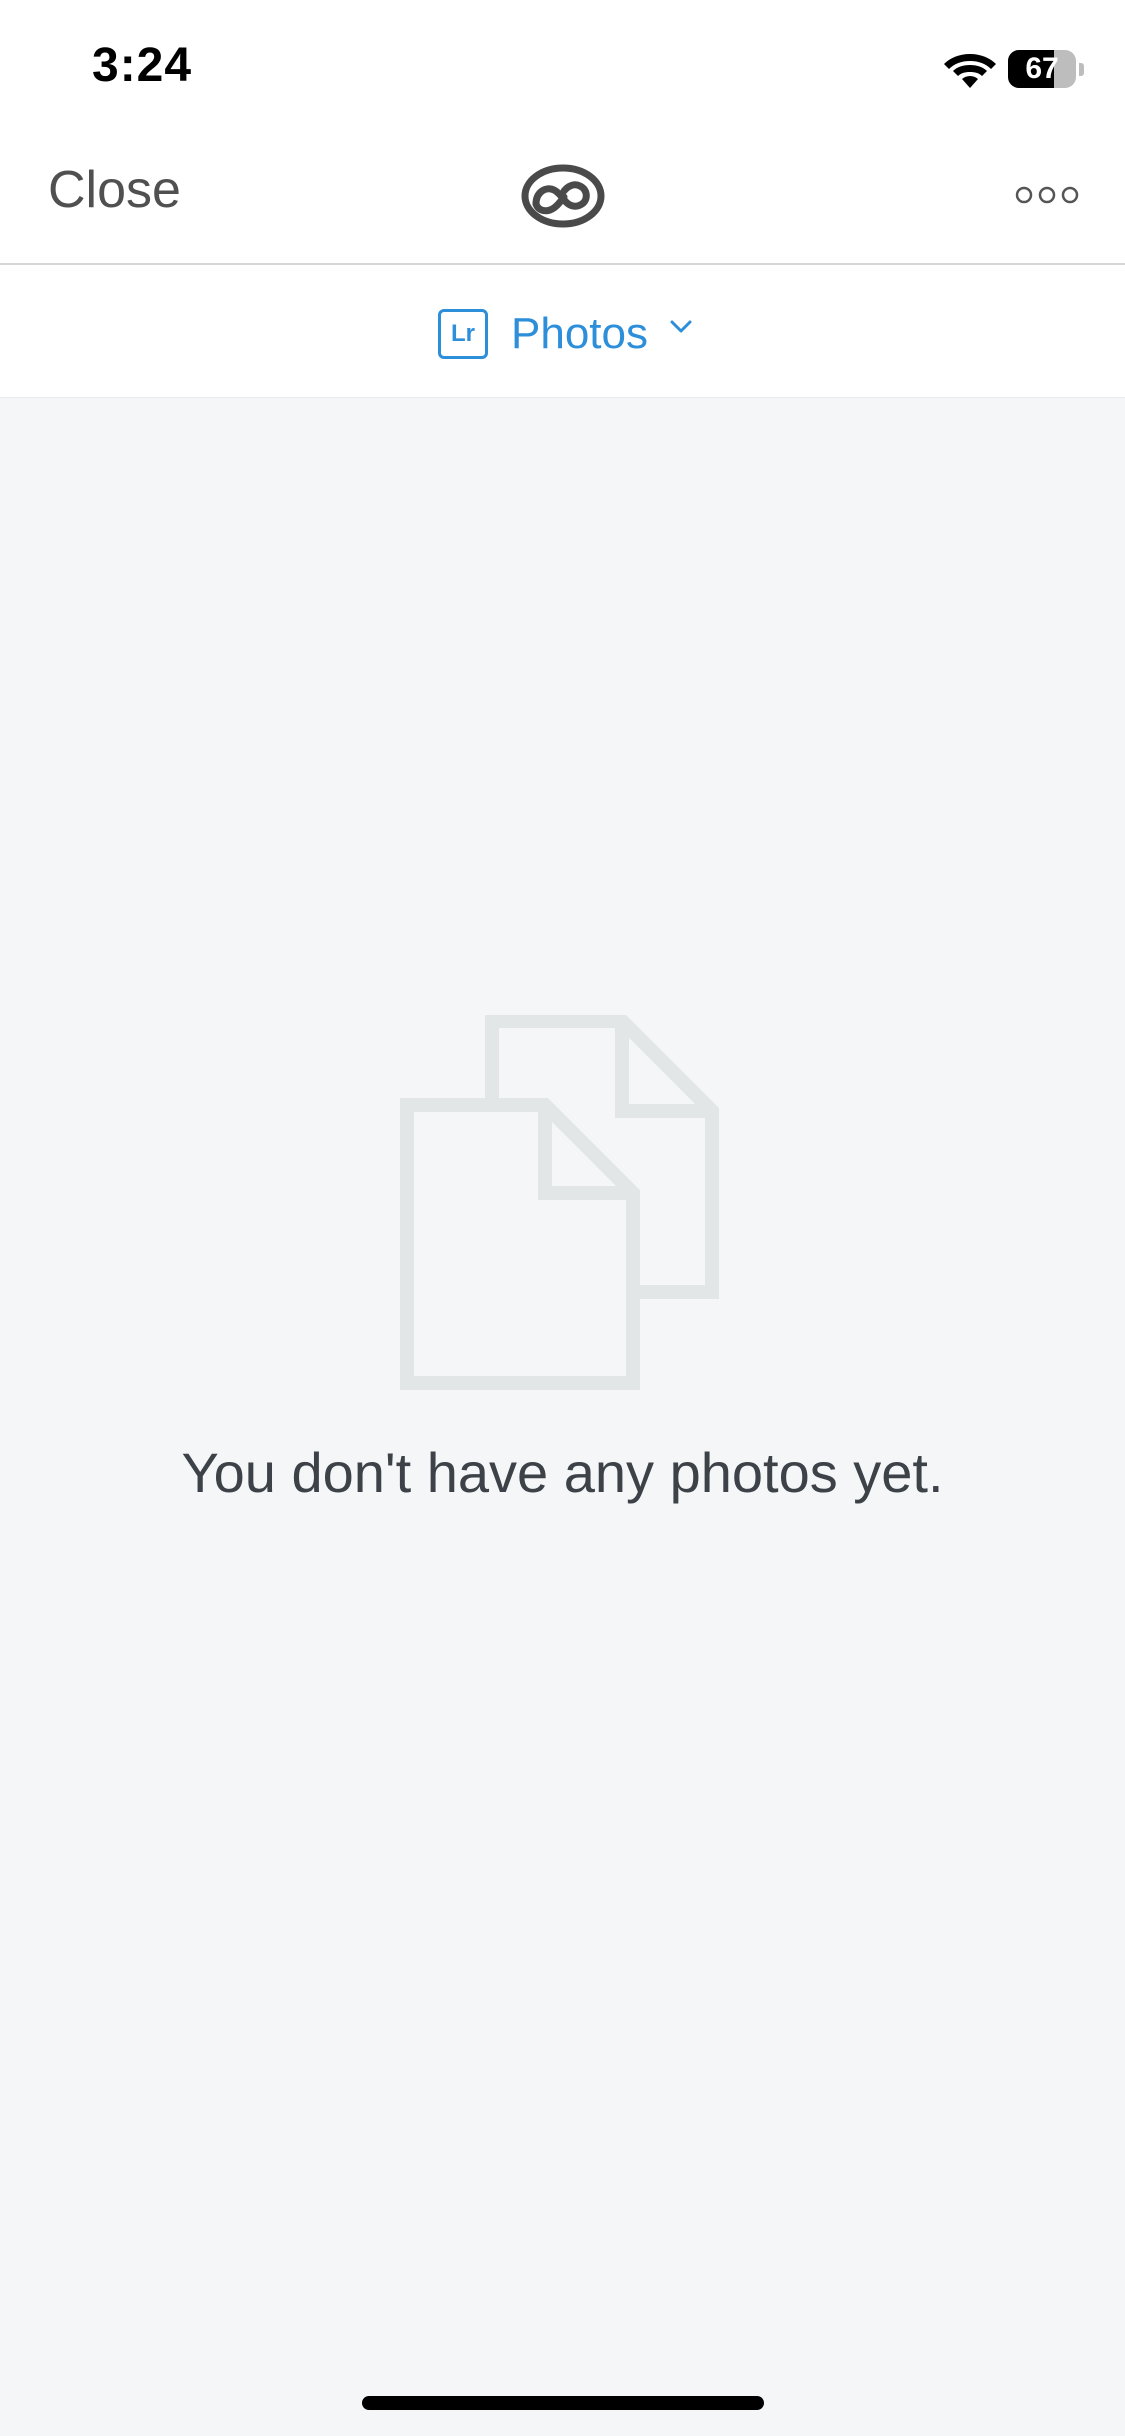 The height and width of the screenshot is (2436, 1125). Describe the element at coordinates (562, 65) in the screenshot. I see `status-bar: 3:24 67` at that location.